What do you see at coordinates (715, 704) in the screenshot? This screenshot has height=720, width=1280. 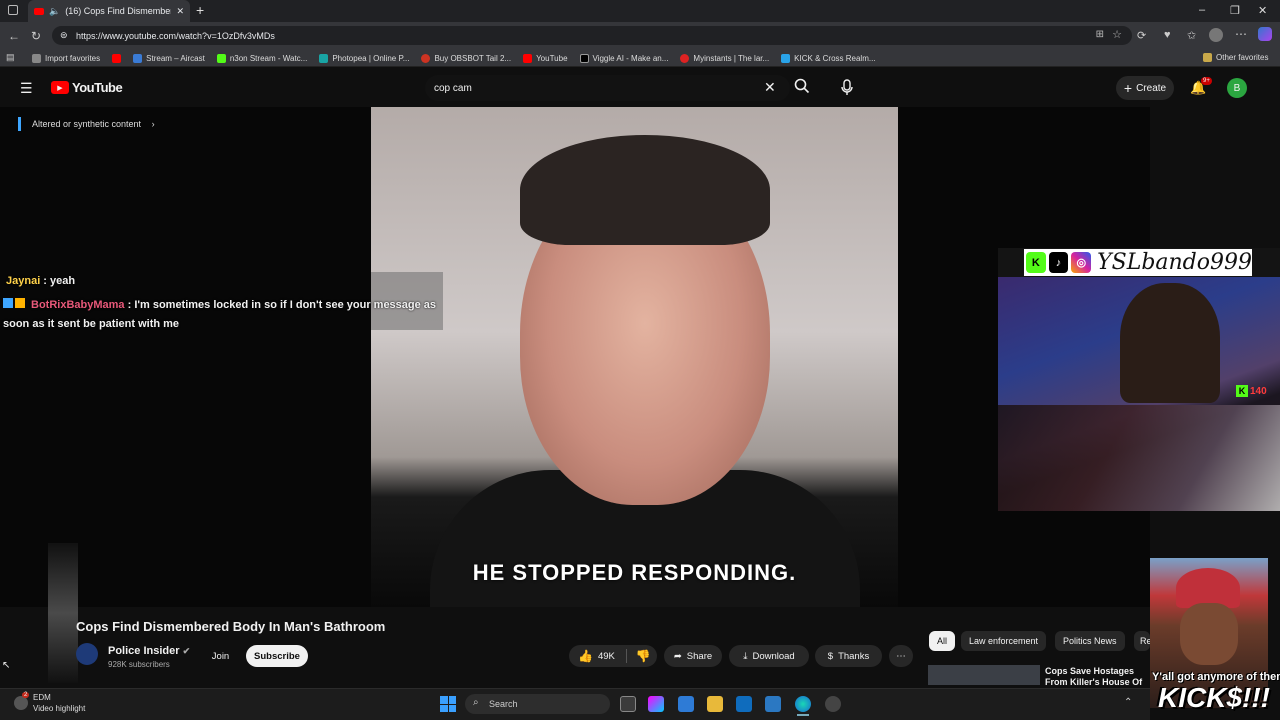 I see `file-explorer-icon` at bounding box center [715, 704].